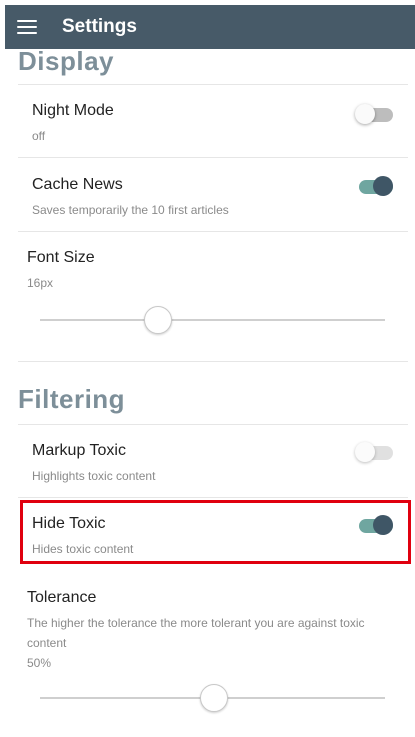 This screenshot has height=737, width=415. Describe the element at coordinates (215, 532) in the screenshot. I see `highlight-box` at that location.